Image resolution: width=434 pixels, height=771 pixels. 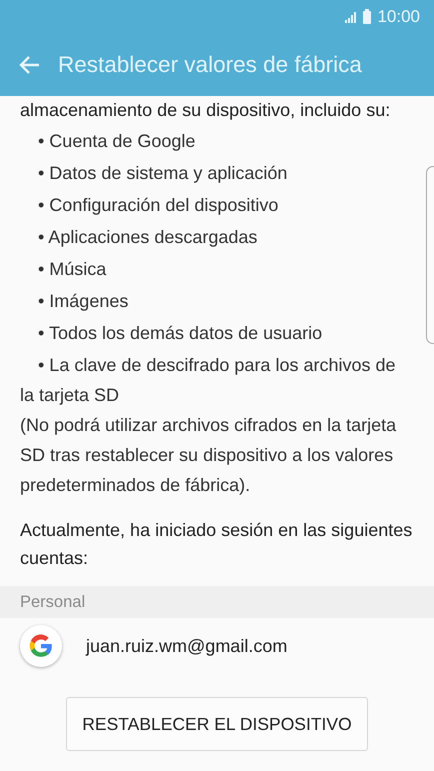 What do you see at coordinates (367, 16) in the screenshot?
I see `battery-icon` at bounding box center [367, 16].